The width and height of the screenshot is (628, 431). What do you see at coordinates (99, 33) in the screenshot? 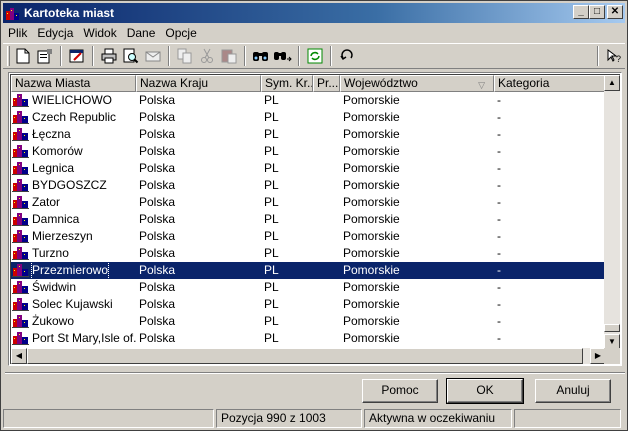
I see `menu-widok: Widok` at bounding box center [99, 33].